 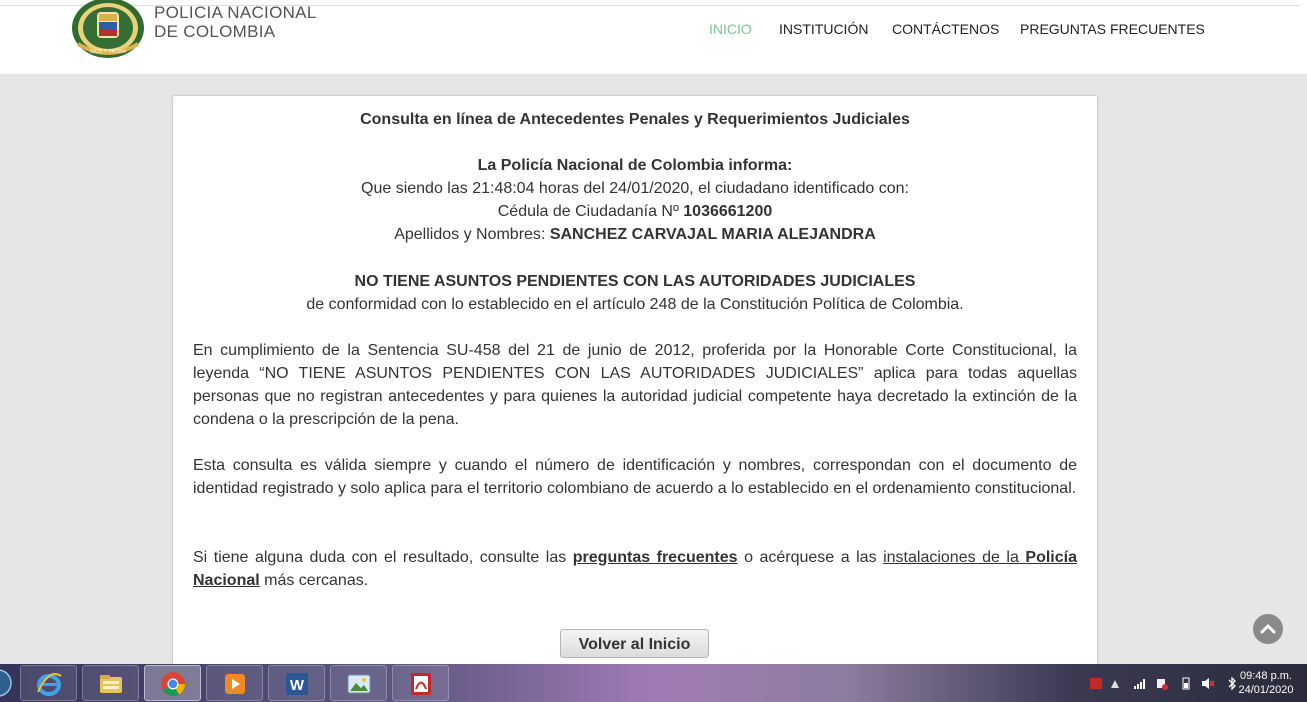 What do you see at coordinates (945, 29) in the screenshot?
I see `nav-contactenos: CONTÁCTENOS` at bounding box center [945, 29].